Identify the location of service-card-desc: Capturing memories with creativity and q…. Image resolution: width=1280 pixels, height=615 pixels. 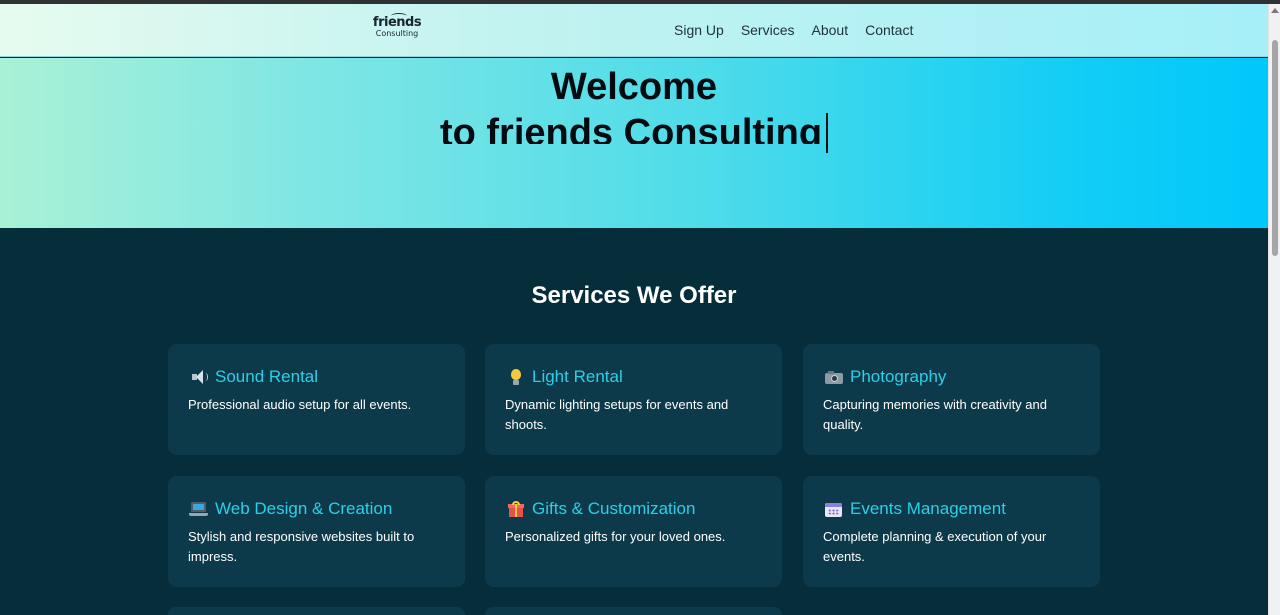
(935, 414).